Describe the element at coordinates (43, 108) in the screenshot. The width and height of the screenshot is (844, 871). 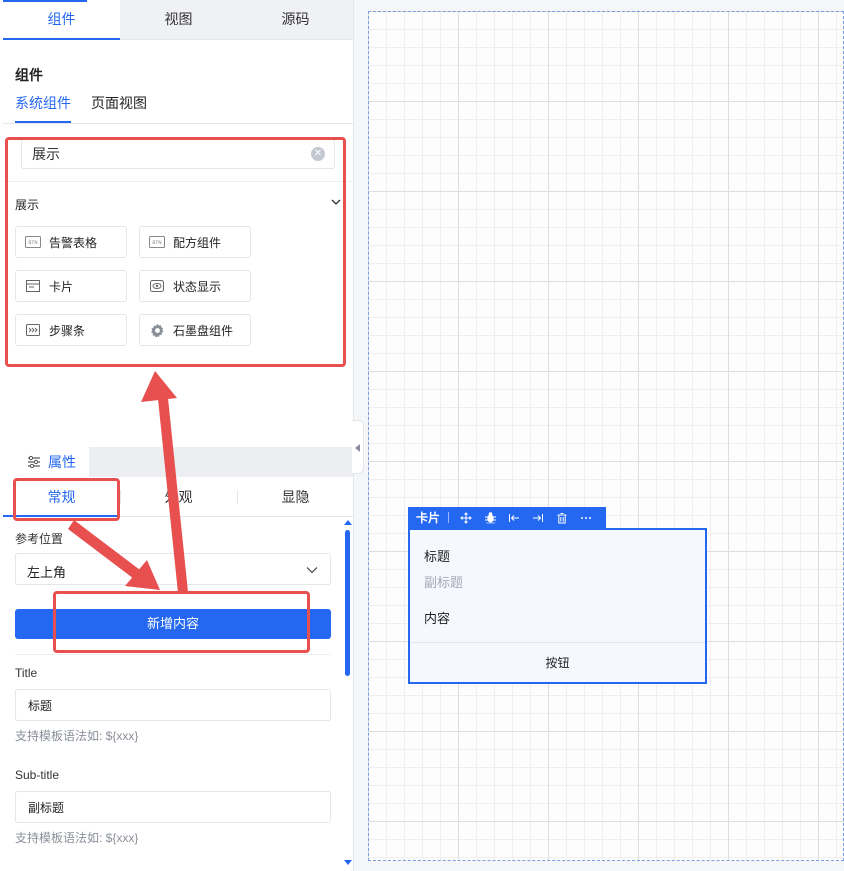
I see `tab-system-components: 系统组件` at that location.